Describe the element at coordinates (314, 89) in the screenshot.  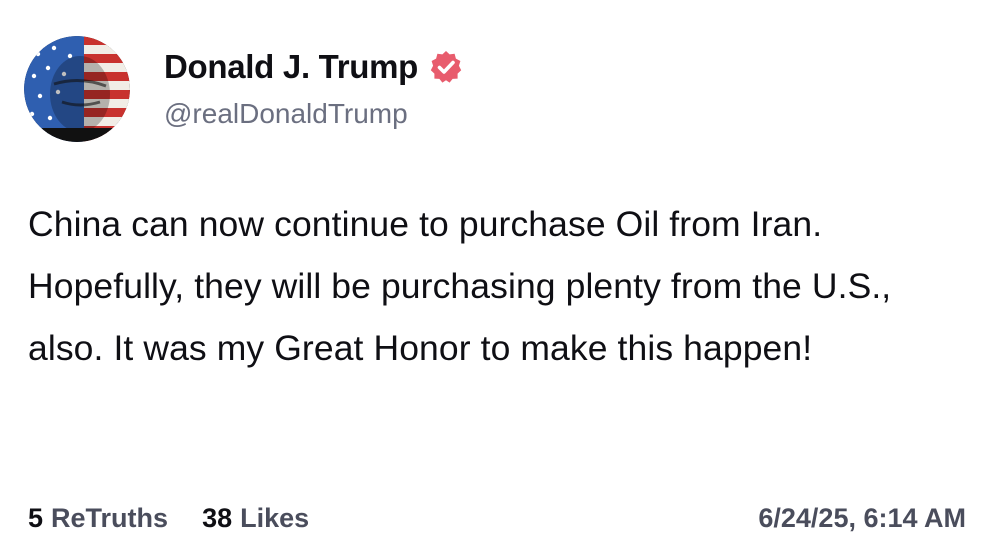
I see `author-identity: Donald J. Trump @realDonaldTrump` at that location.